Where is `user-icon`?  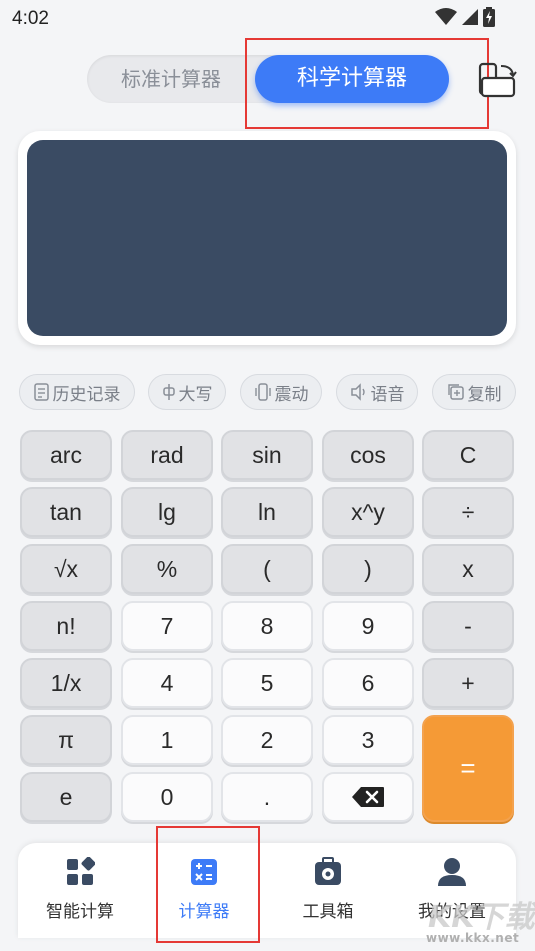 user-icon is located at coordinates (452, 872).